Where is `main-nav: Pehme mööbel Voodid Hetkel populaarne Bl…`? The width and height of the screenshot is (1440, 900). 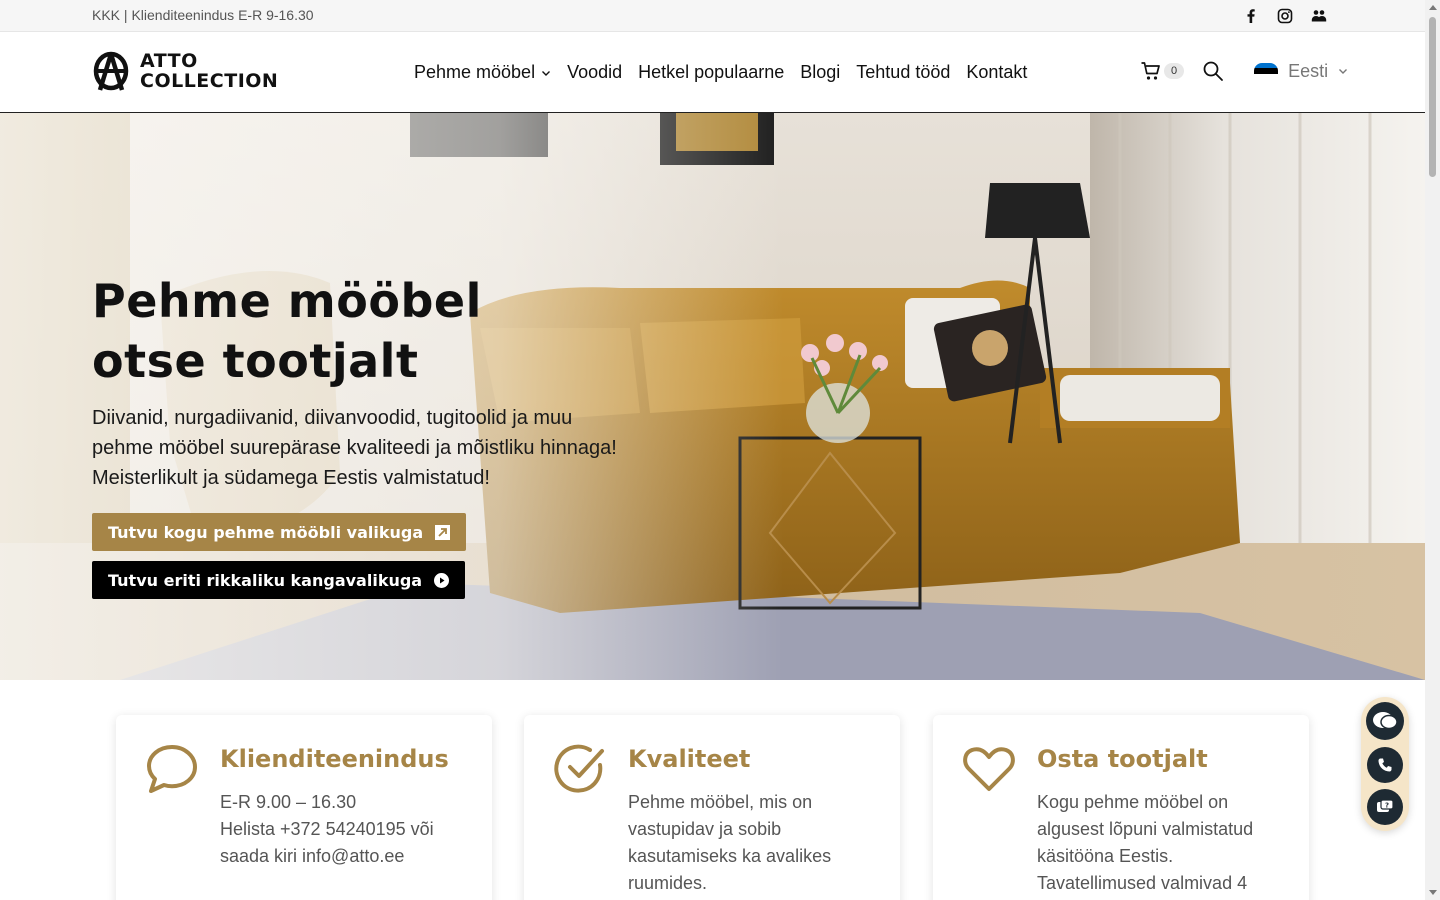
main-nav: Pehme mööbel Voodid Hetkel populaarne Bl… is located at coordinates (720, 72).